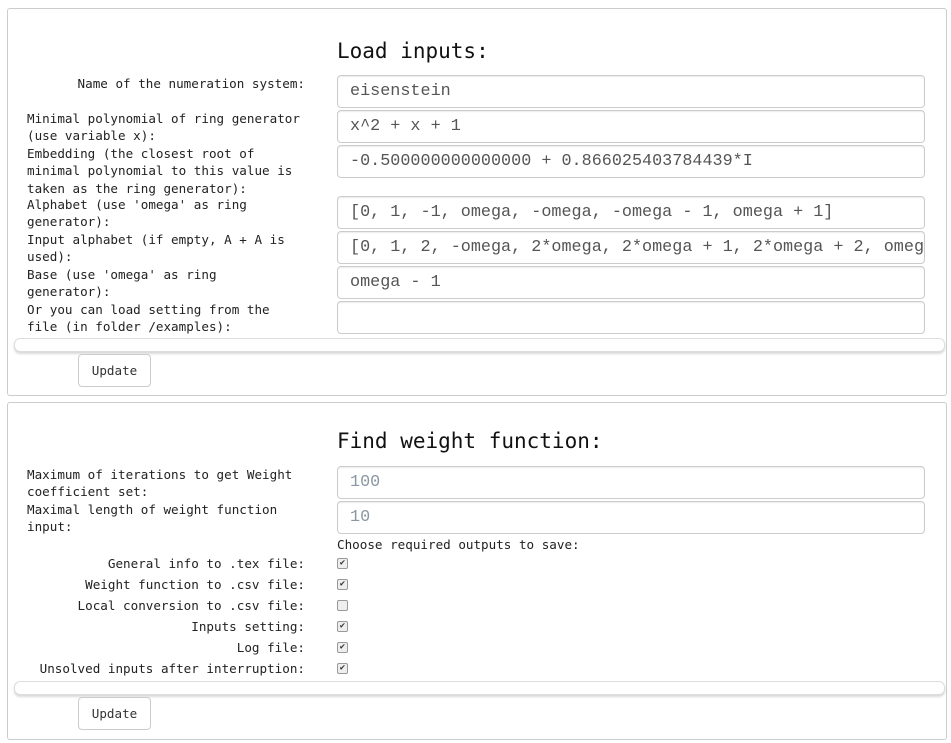  What do you see at coordinates (342, 563) in the screenshot?
I see `general-info-checkbox: ✔` at bounding box center [342, 563].